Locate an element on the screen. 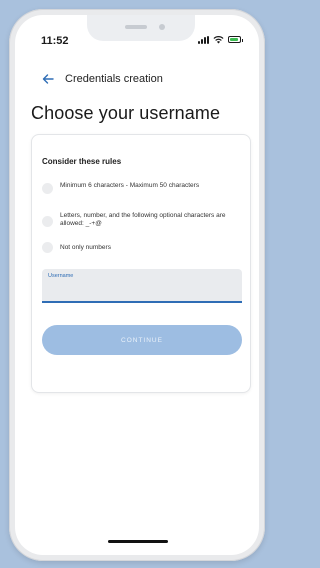  page-title: Choose your username is located at coordinates (126, 113).